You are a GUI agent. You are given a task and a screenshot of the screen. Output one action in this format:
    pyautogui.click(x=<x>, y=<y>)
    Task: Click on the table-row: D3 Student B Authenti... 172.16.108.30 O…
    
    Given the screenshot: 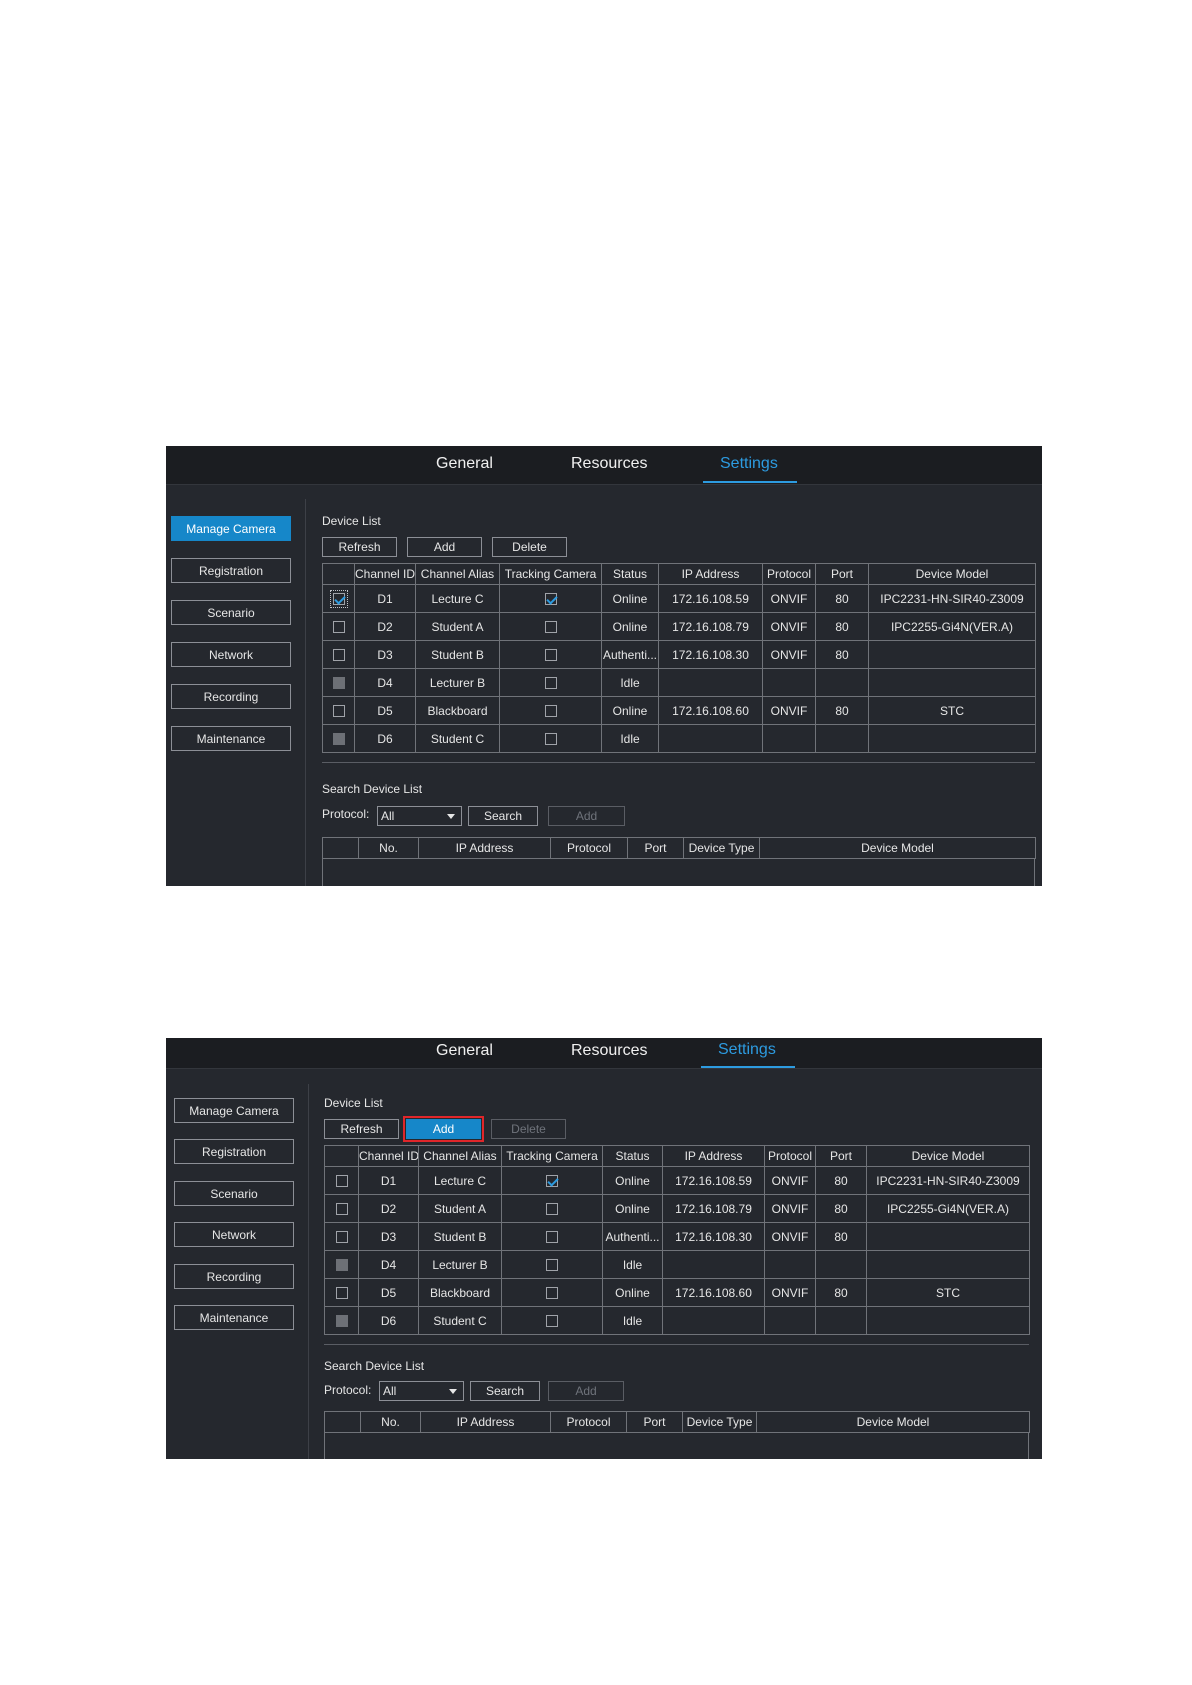 What is the action you would take?
    pyautogui.click(x=677, y=1236)
    